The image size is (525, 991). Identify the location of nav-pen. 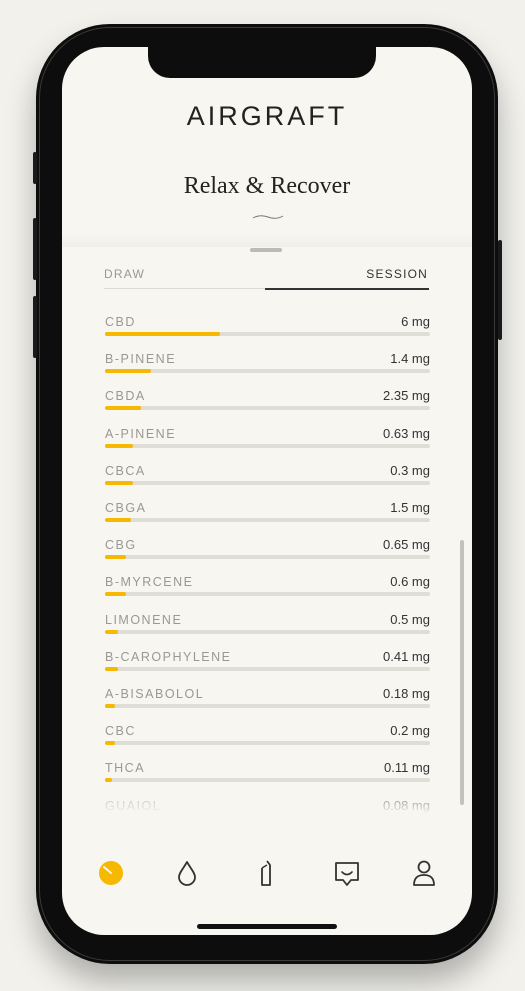
(266, 873).